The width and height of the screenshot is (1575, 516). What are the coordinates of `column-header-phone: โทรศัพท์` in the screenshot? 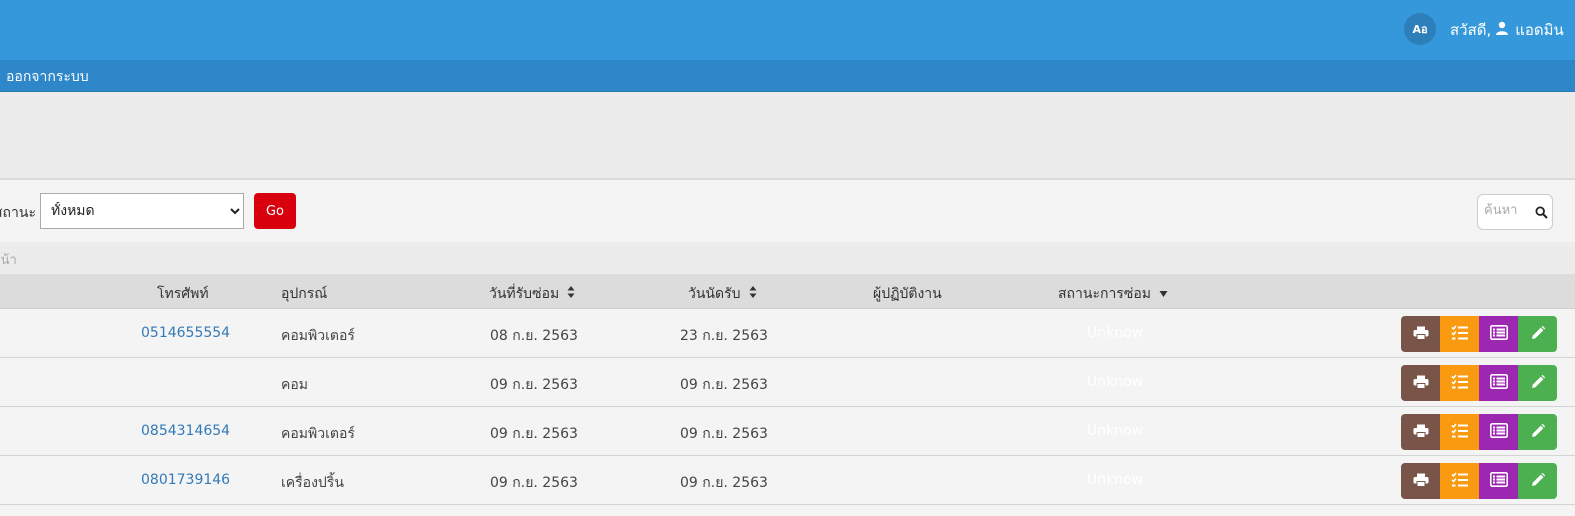 It's located at (183, 294).